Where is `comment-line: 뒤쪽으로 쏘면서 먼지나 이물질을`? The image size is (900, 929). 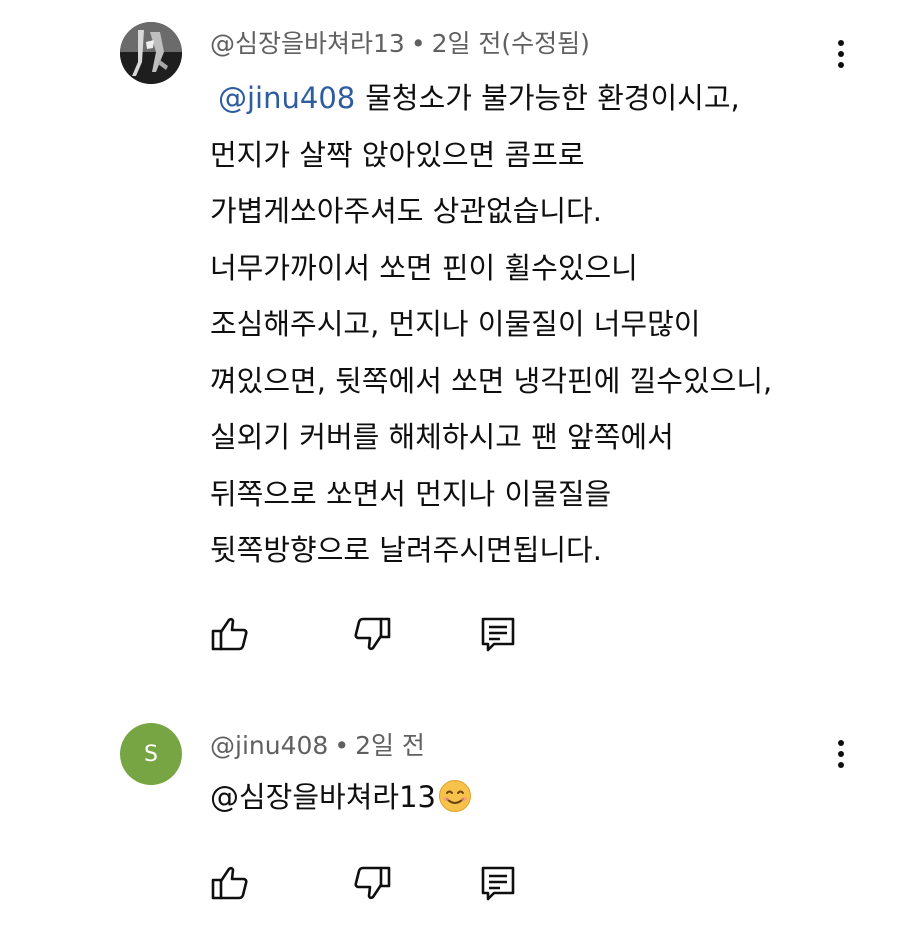 comment-line: 뒤쪽으로 쏘면서 먼지나 이물질을 is located at coordinates (411, 493).